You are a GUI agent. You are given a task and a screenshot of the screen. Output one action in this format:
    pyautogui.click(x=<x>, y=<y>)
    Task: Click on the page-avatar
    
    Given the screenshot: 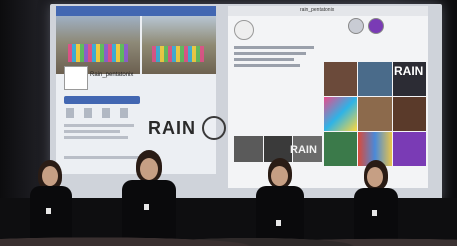 What is the action you would take?
    pyautogui.click(x=76, y=78)
    